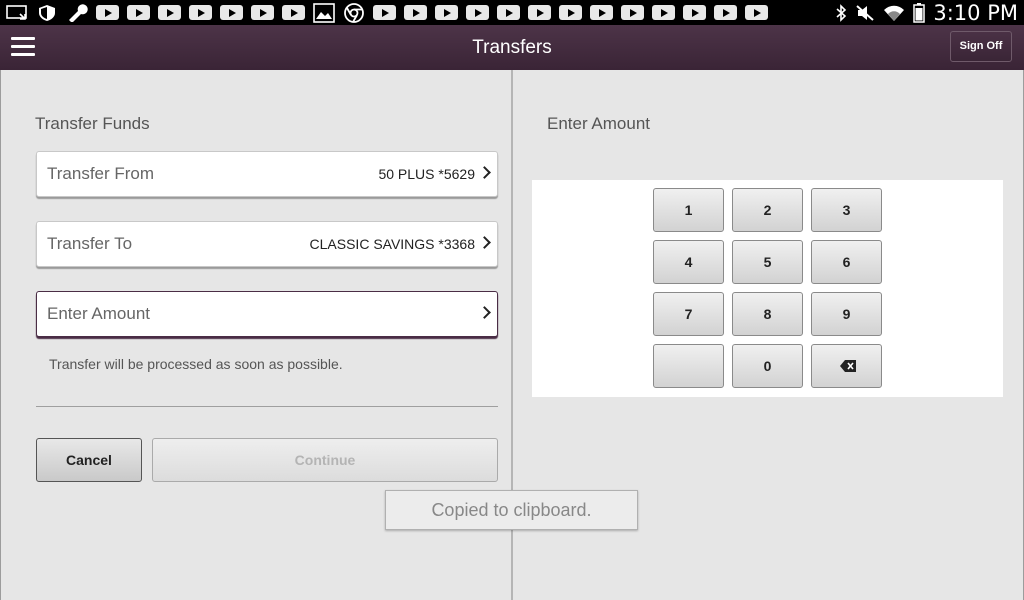 The height and width of the screenshot is (600, 1024). I want to click on transfer-to-field: Transfer To CLASSIC SAVINGS *3368, so click(267, 244).